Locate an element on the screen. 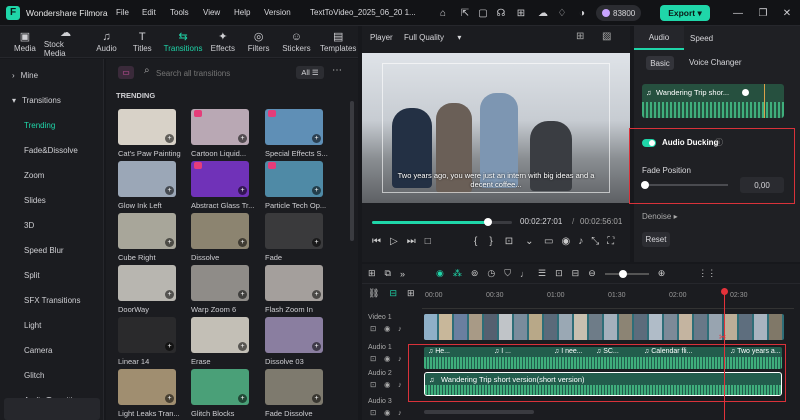 The height and width of the screenshot is (420, 800). doc-icon: ▢ is located at coordinates (483, 13).